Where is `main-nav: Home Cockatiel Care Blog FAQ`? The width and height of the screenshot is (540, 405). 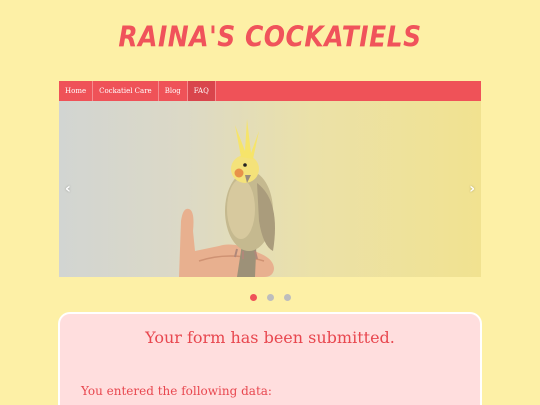 main-nav: Home Cockatiel Care Blog FAQ is located at coordinates (270, 91).